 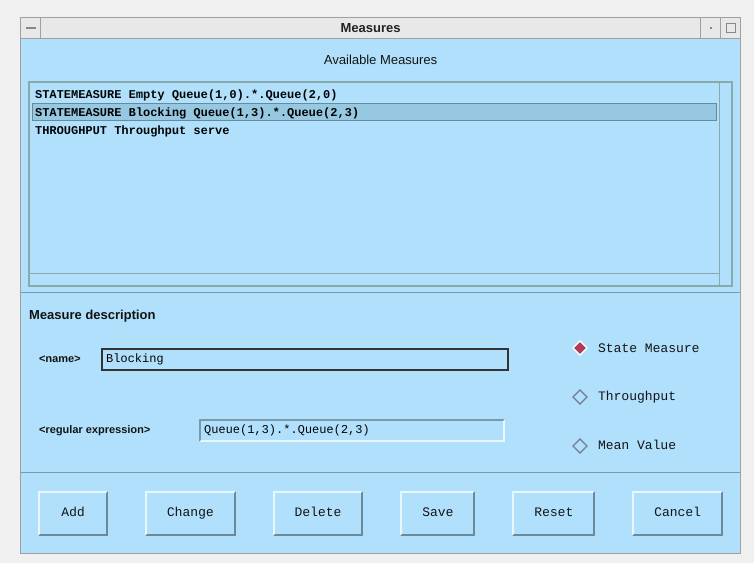 I want to click on list-item: THROUGHPUT Throughput serve, so click(x=374, y=129).